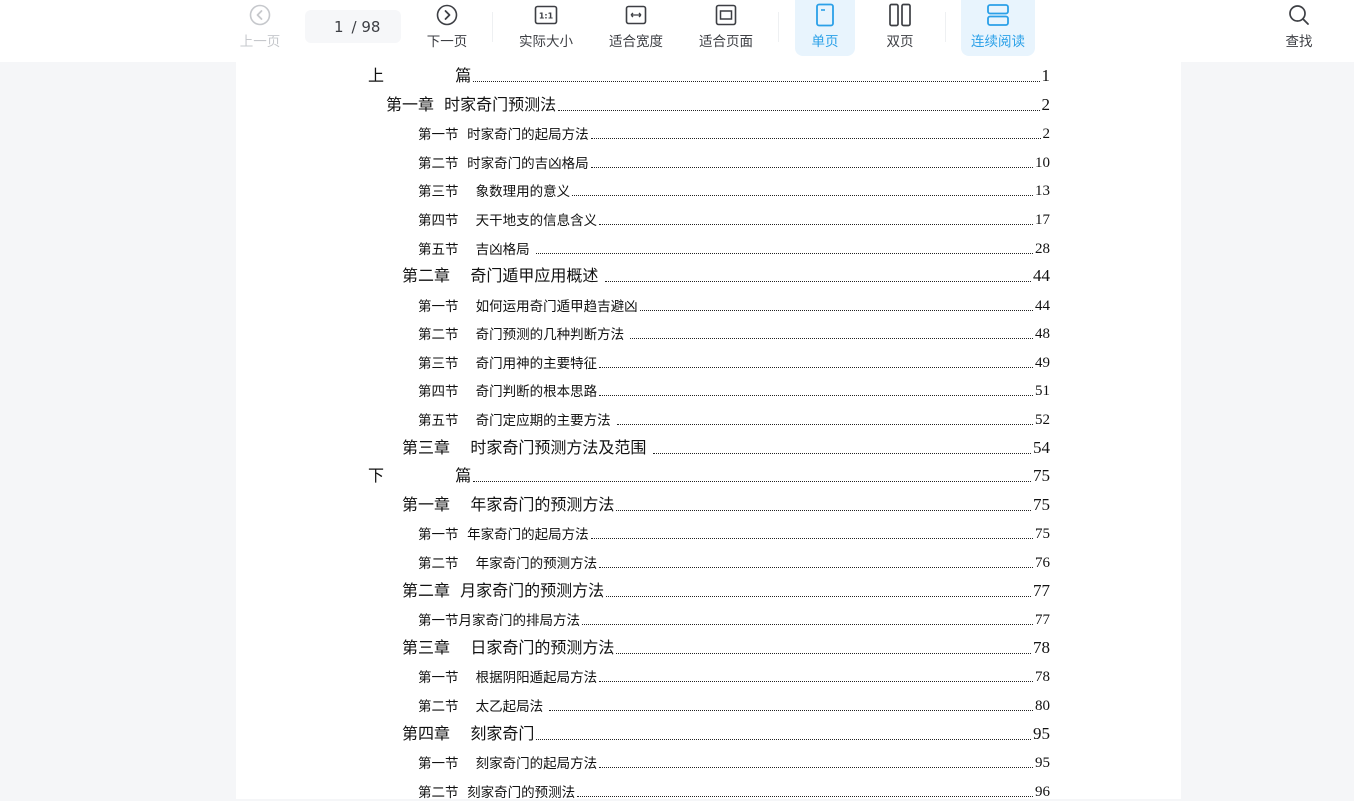  Describe the element at coordinates (508, 647) in the screenshot. I see `toc-entry-title: 第三章 日家奇门的预测方法` at that location.